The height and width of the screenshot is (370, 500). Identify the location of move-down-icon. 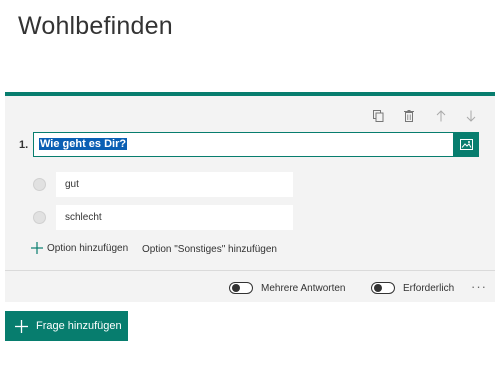
(471, 116).